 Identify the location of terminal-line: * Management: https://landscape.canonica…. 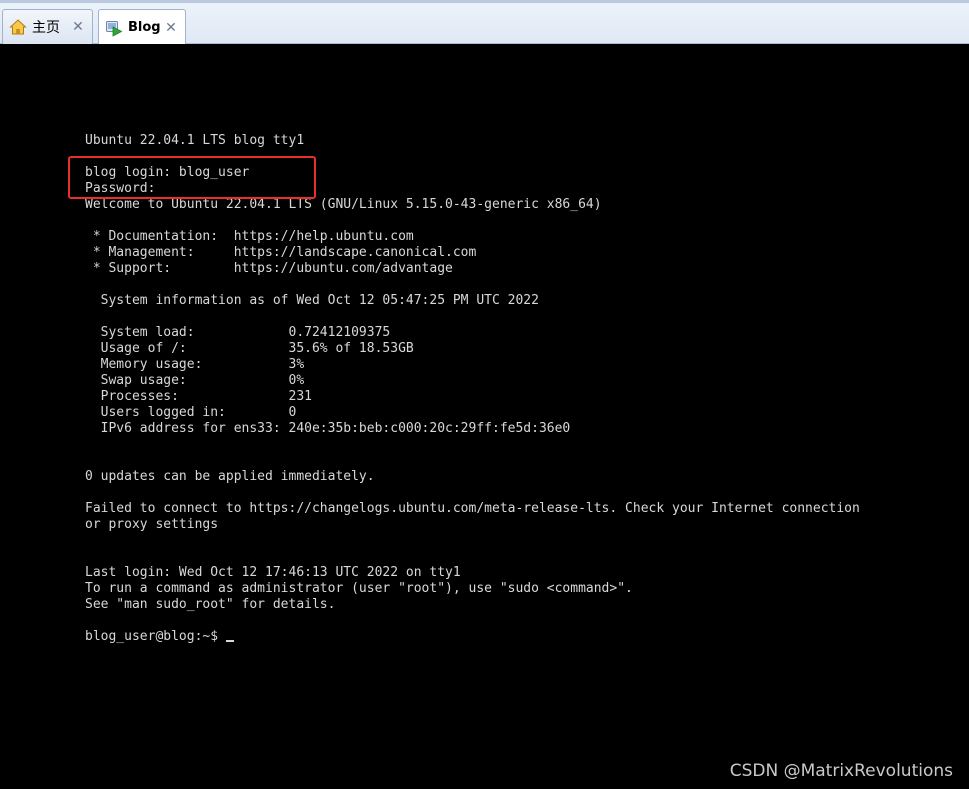
(281, 252).